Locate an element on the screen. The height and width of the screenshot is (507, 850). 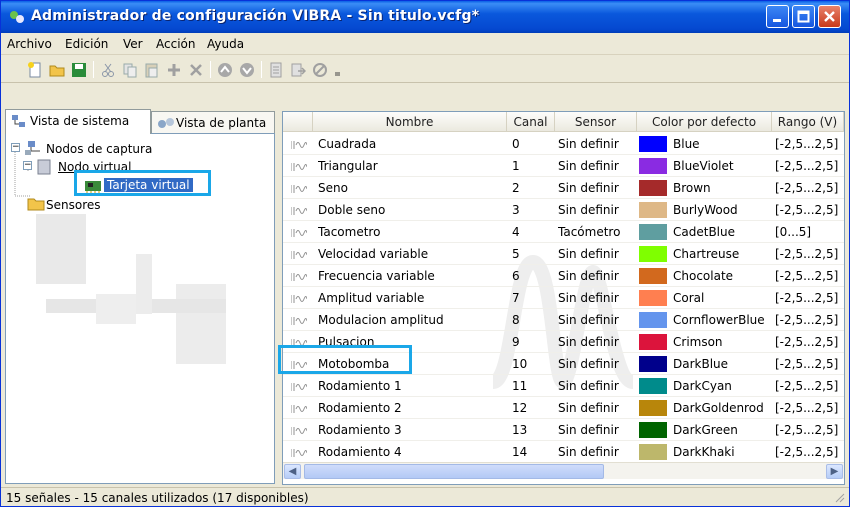
cell-color-name: DarkKhaki is located at coordinates (704, 452).